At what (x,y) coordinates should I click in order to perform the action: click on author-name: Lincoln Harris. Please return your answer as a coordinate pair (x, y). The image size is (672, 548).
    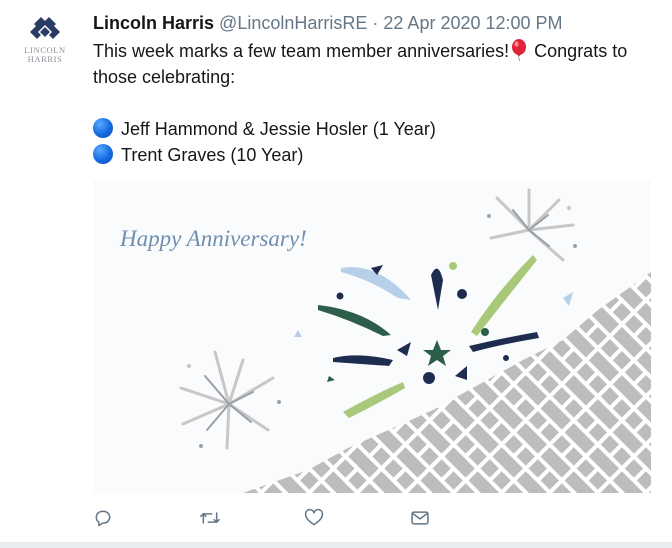
    Looking at the image, I should click on (153, 23).